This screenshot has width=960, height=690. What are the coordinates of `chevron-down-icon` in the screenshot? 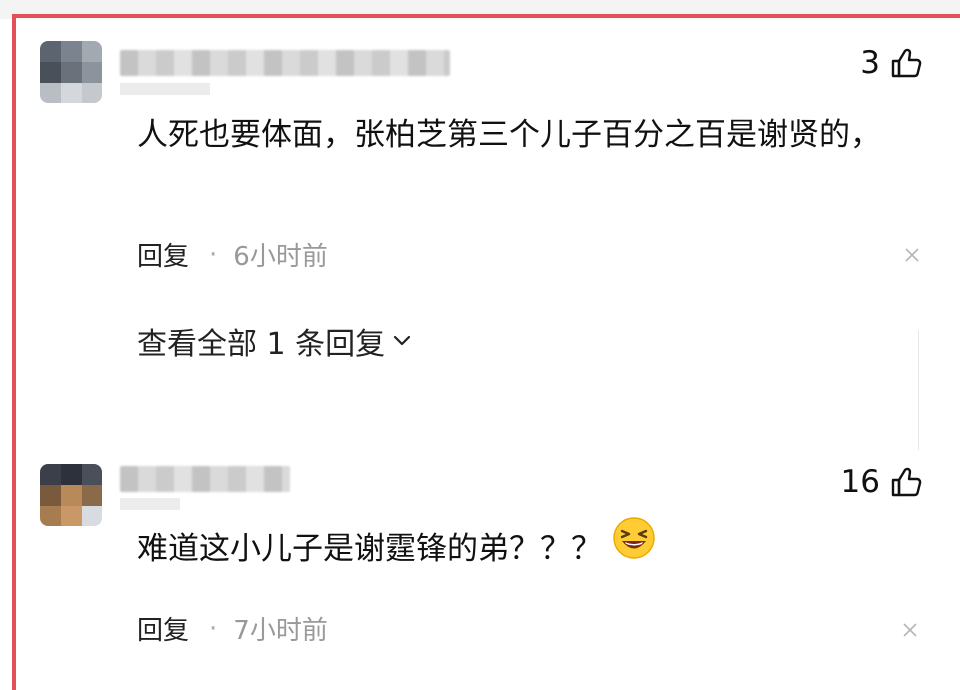 It's located at (402, 341).